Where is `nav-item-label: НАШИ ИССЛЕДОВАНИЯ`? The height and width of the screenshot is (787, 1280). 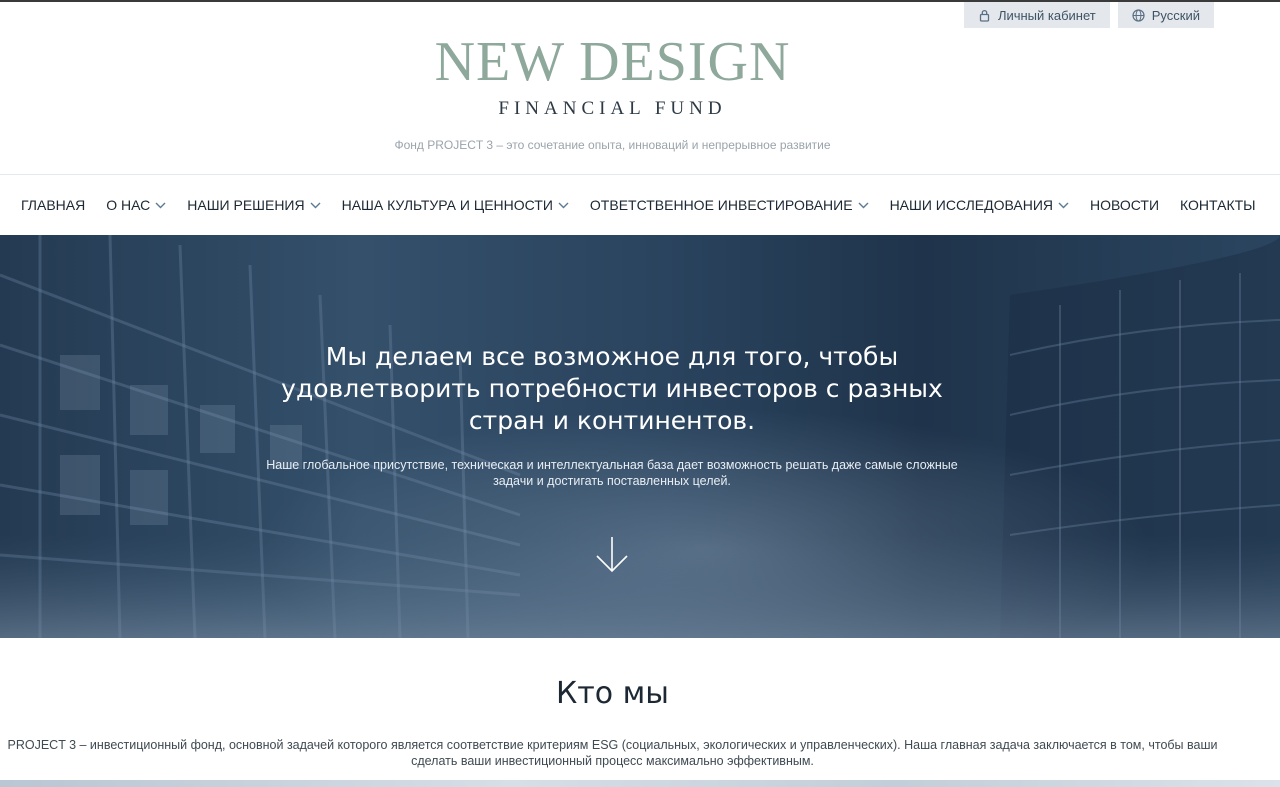
nav-item-label: НАШИ ИССЛЕДОВАНИЯ is located at coordinates (971, 205).